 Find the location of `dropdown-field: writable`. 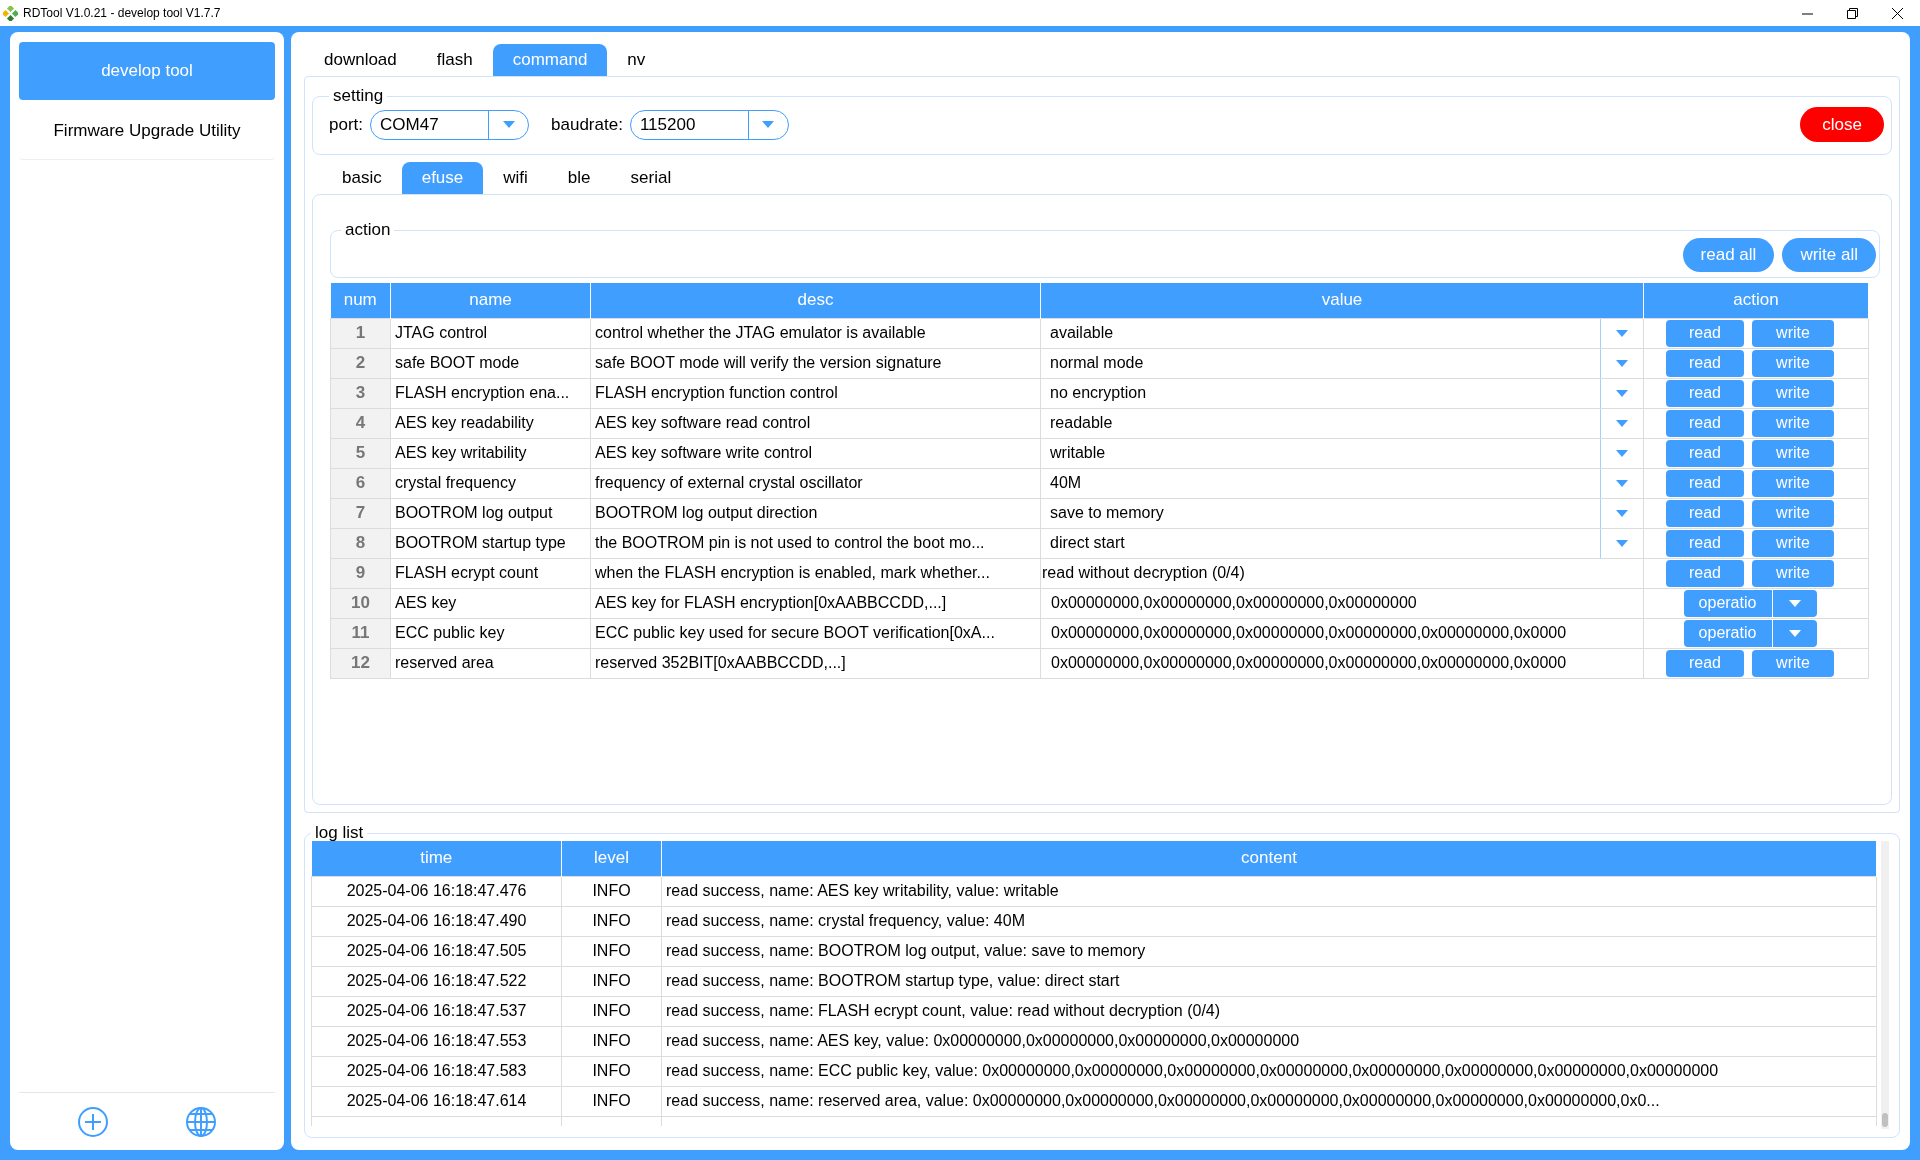

dropdown-field: writable is located at coordinates (1342, 453).